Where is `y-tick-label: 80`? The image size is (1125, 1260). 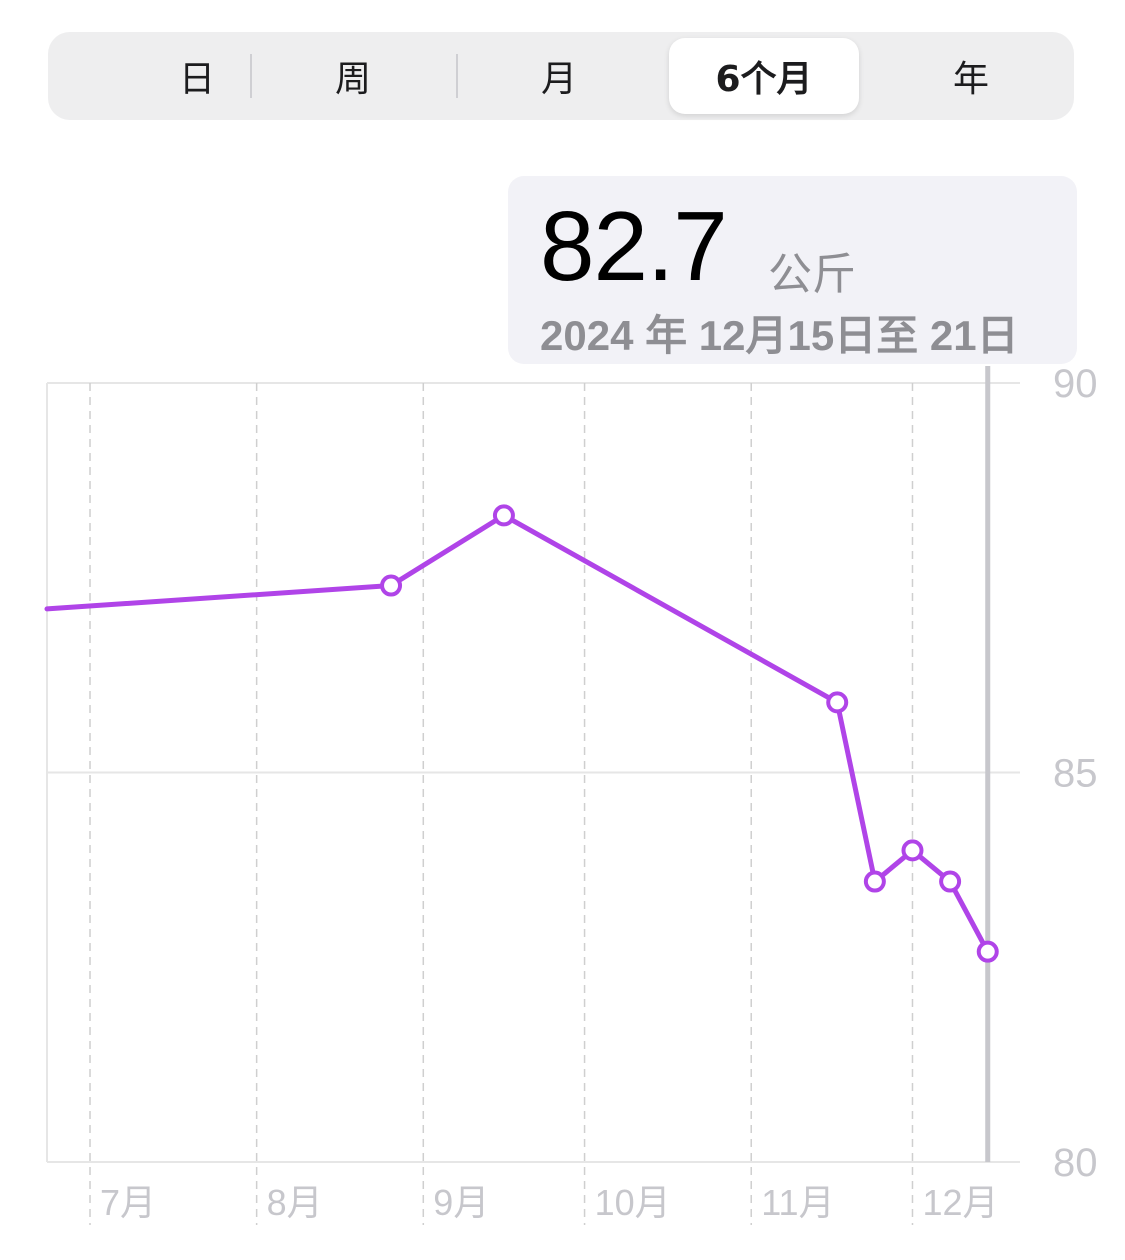 y-tick-label: 80 is located at coordinates (1075, 1163).